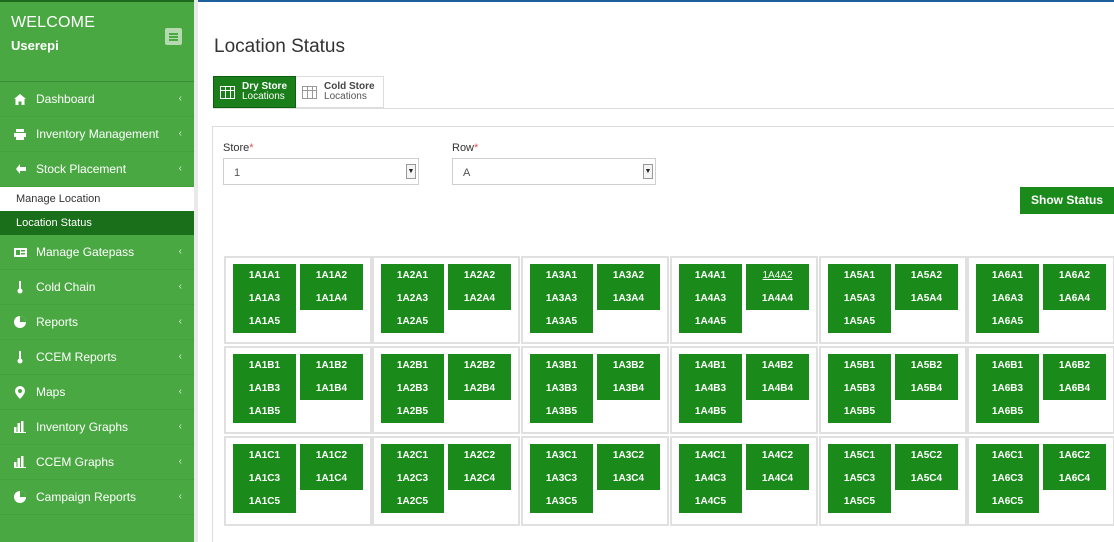 The height and width of the screenshot is (542, 1114). Describe the element at coordinates (926, 365) in the screenshot. I see `location-button: 1A5B2` at that location.